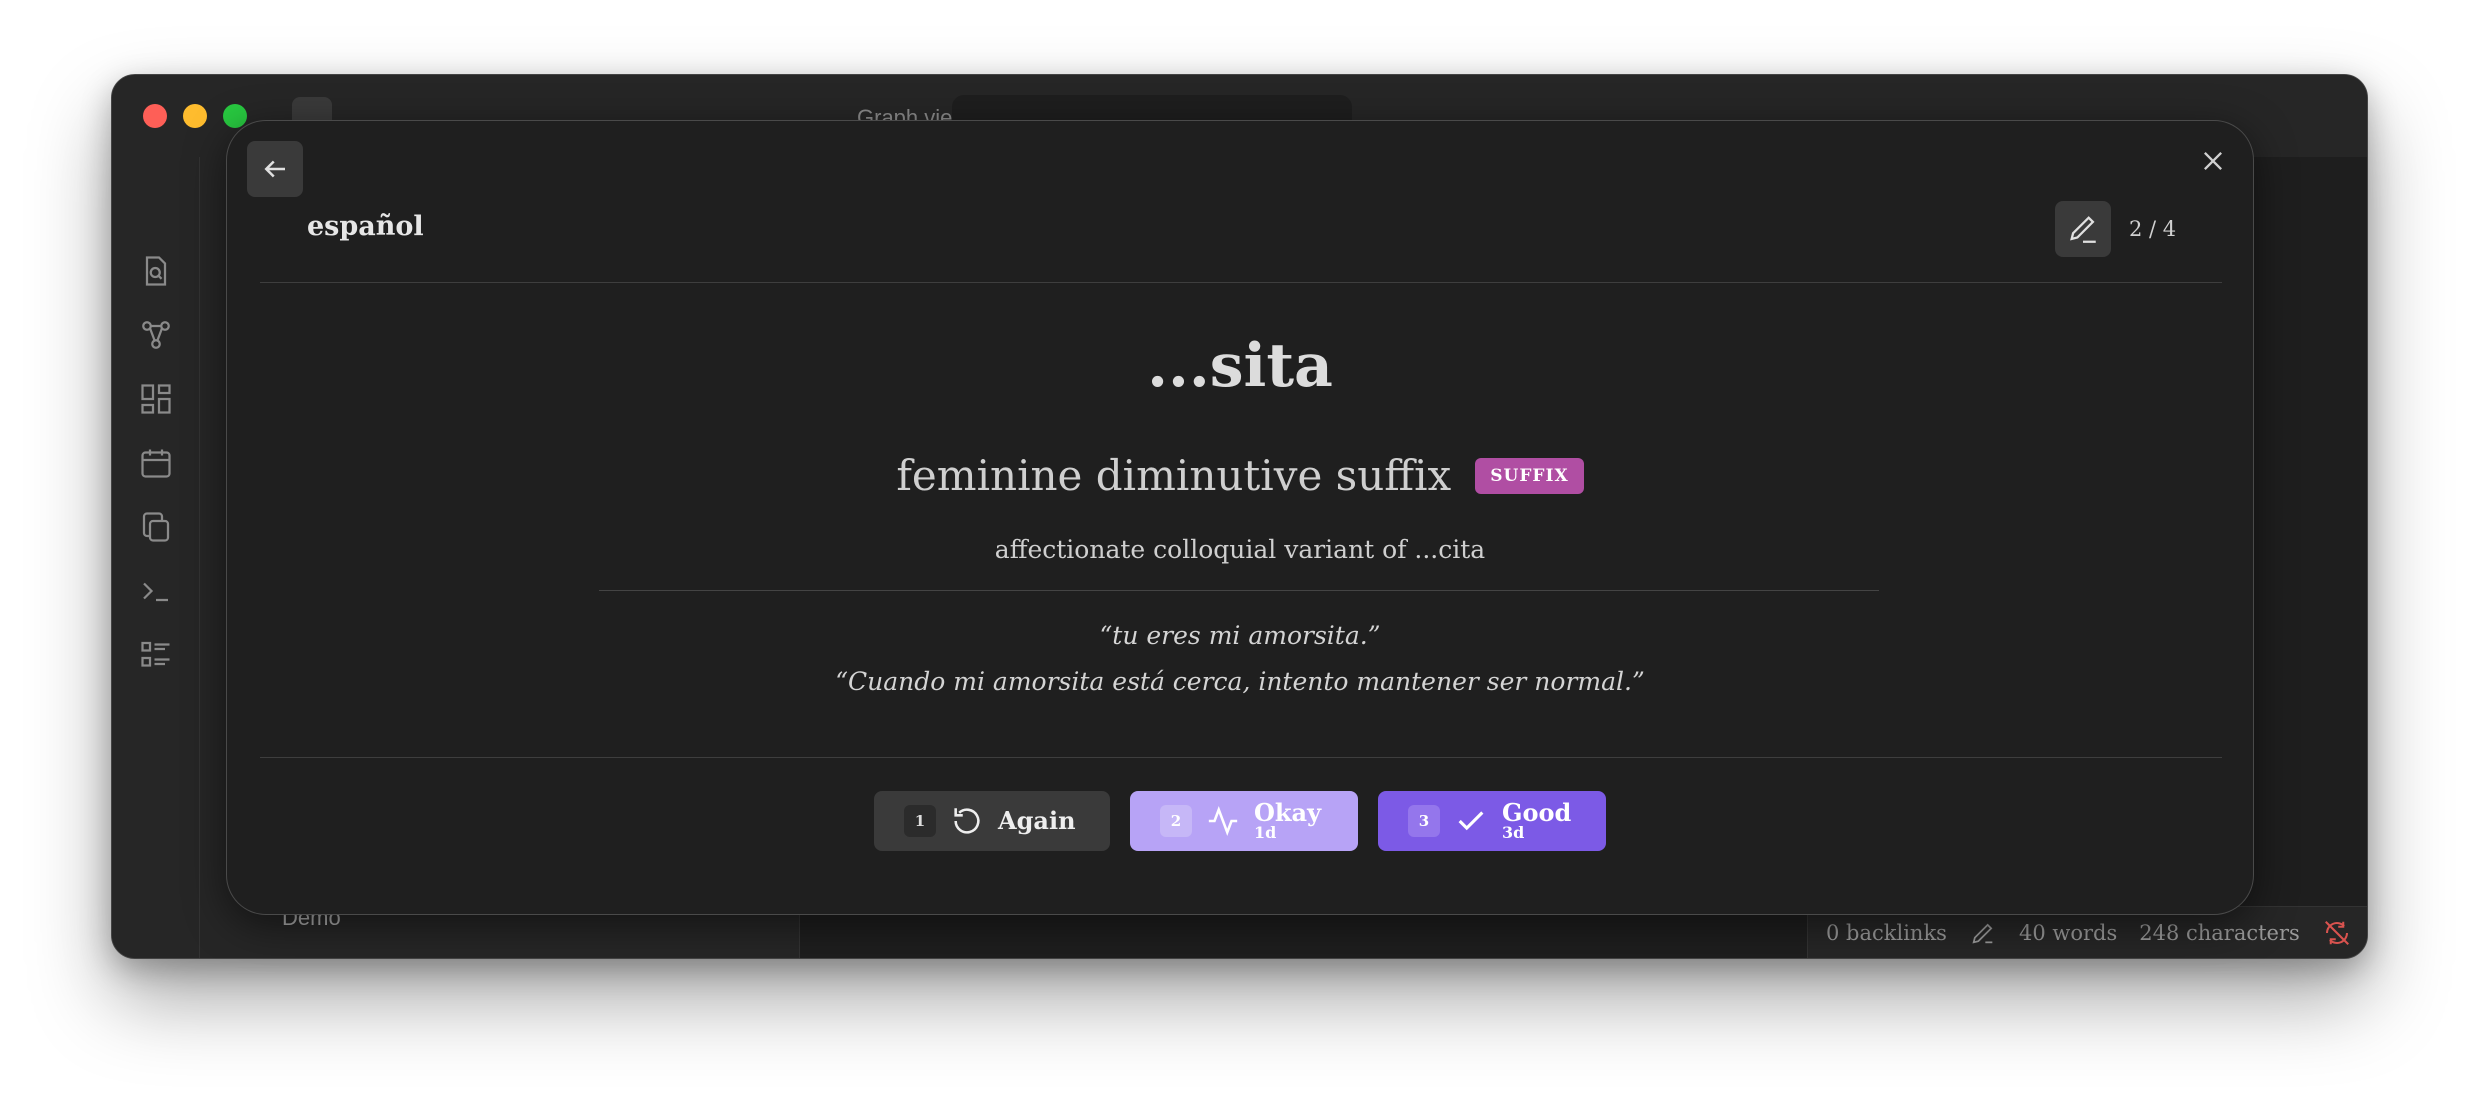 The image size is (2480, 1108). I want to click on shortcut-key: 3, so click(1424, 821).